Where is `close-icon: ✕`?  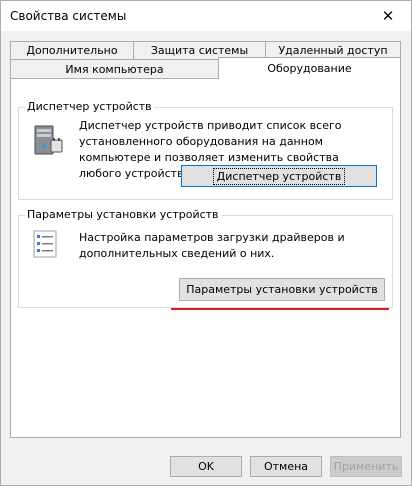
close-icon: ✕ is located at coordinates (388, 16).